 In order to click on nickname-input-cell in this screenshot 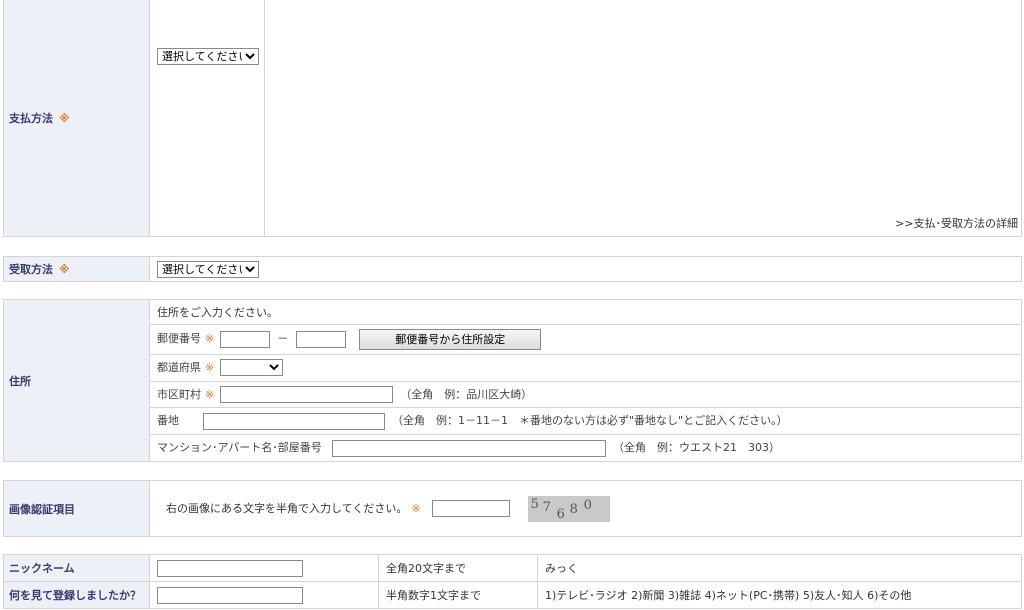, I will do `click(264, 568)`.